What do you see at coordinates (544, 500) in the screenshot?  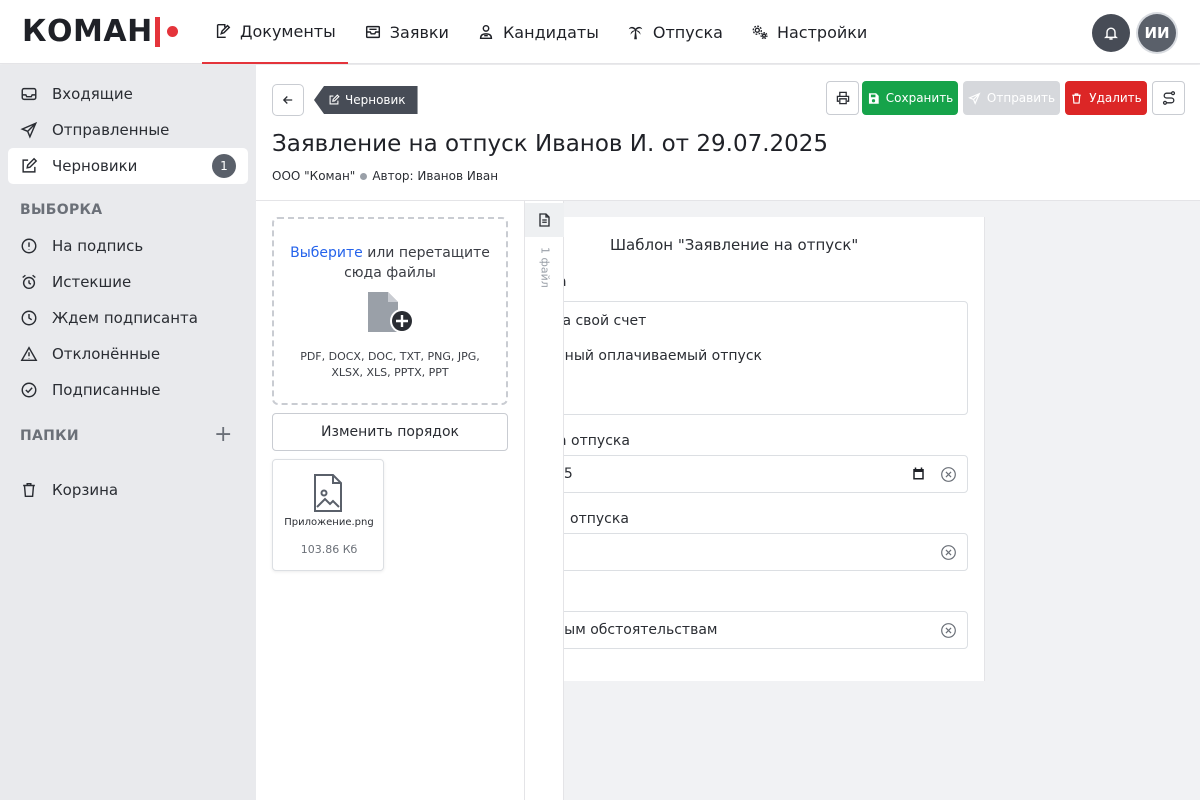 I see `files-tab-strip: 1 файл` at bounding box center [544, 500].